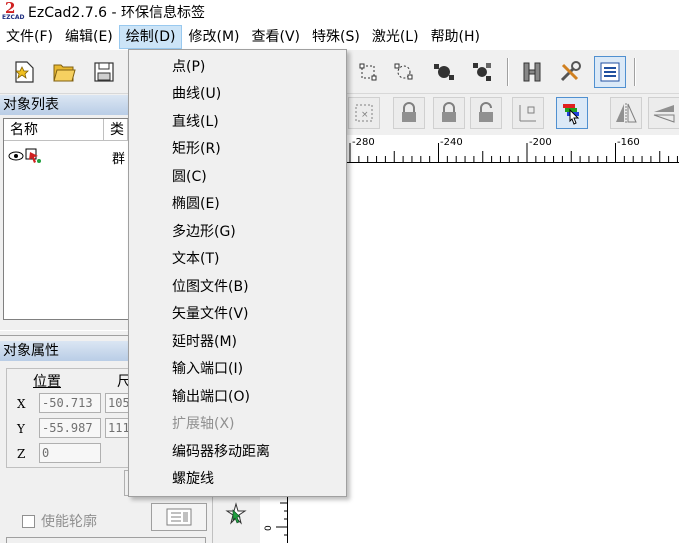  What do you see at coordinates (237, 397) in the screenshot?
I see `menu-draw-output-port: 输出端口(O)` at bounding box center [237, 397].